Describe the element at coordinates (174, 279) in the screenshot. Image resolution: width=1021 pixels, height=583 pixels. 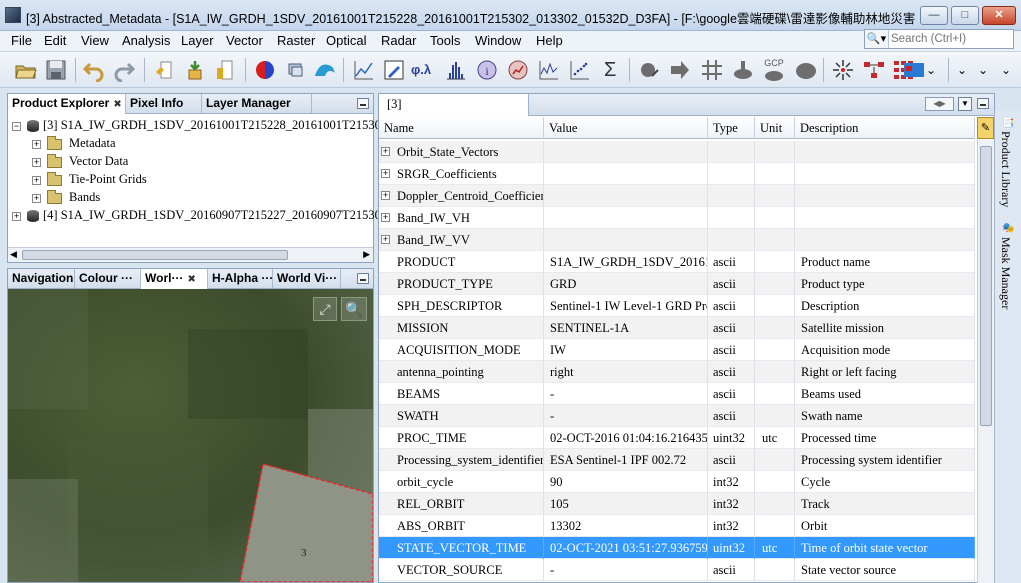
I see `tab-world-map: Worl··· ✖` at that location.